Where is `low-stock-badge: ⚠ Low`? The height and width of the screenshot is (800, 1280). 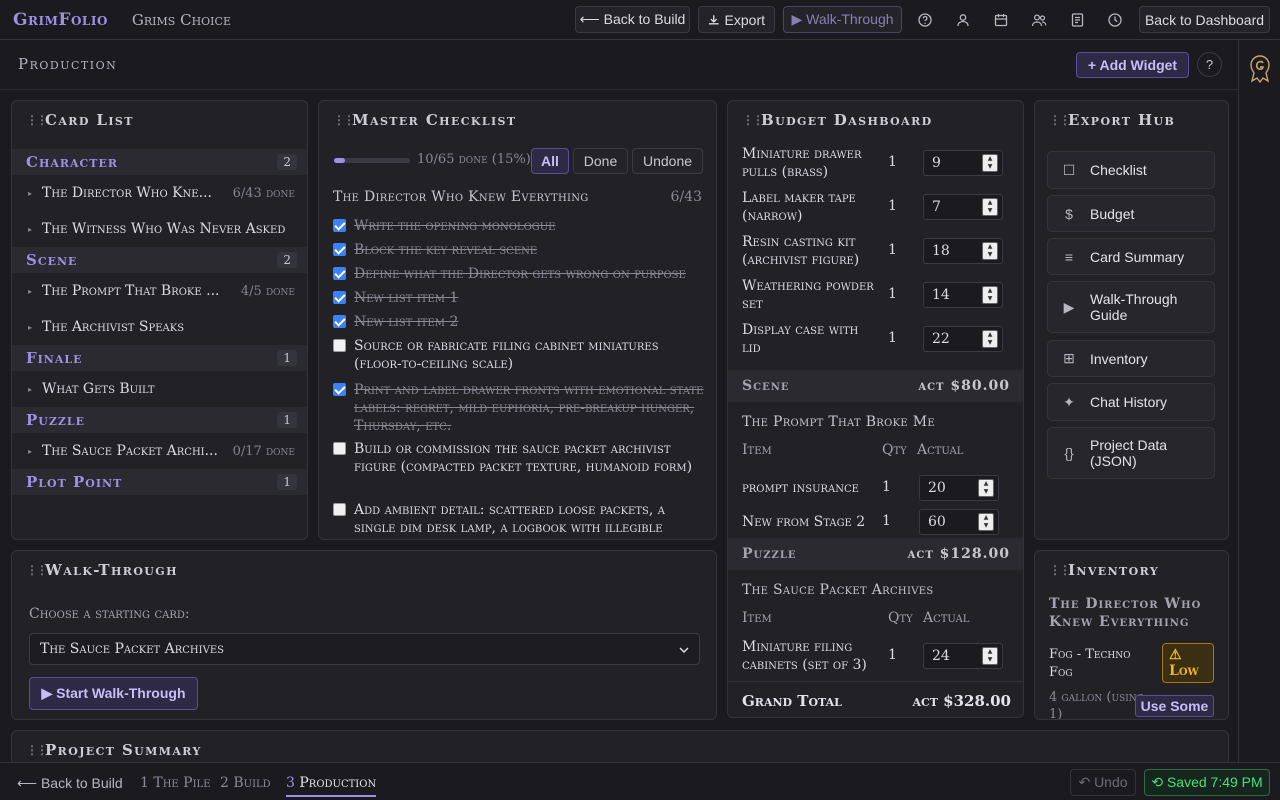
low-stock-badge: ⚠ Low is located at coordinates (1188, 663).